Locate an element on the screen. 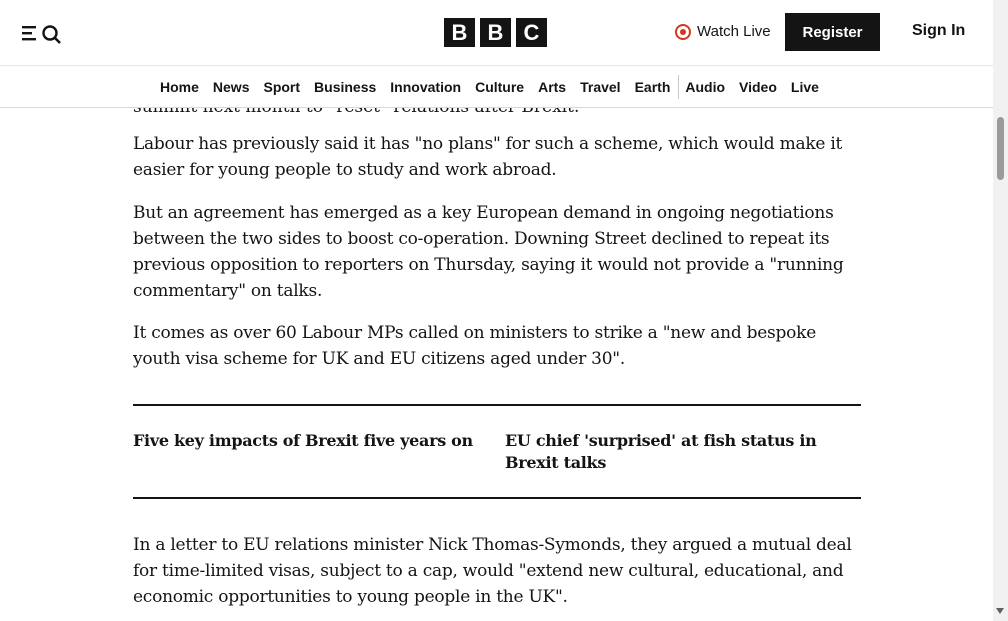 Image resolution: width=1008 pixels, height=621 pixels. search-icon is located at coordinates (51, 34).